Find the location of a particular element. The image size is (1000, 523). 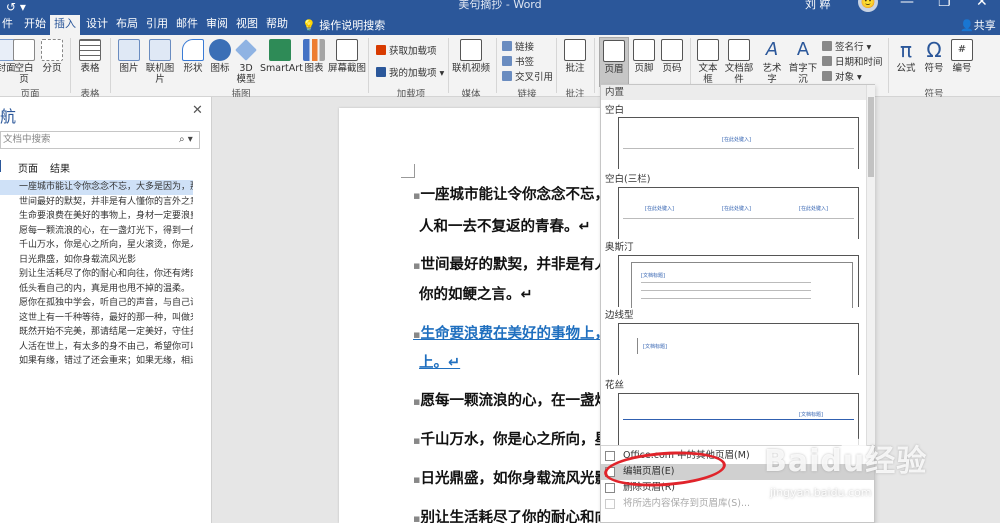

tell-me-label: 操作说明搜索 is located at coordinates (352, 25).